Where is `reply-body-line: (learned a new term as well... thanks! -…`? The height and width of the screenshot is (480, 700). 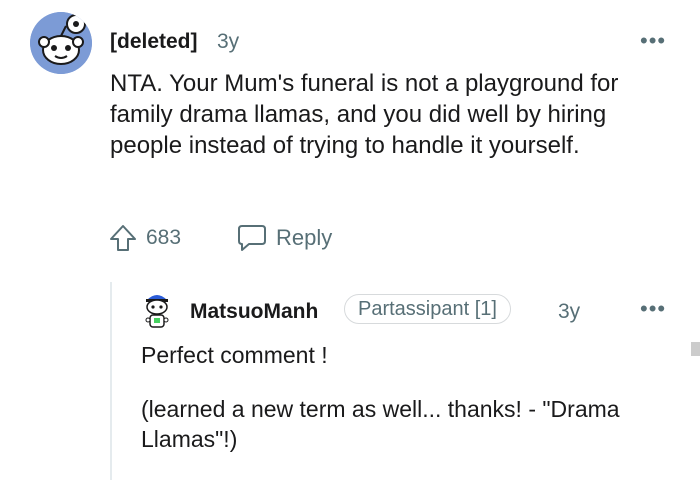 reply-body-line: (learned a new term as well... thanks! -… is located at coordinates (380, 424).